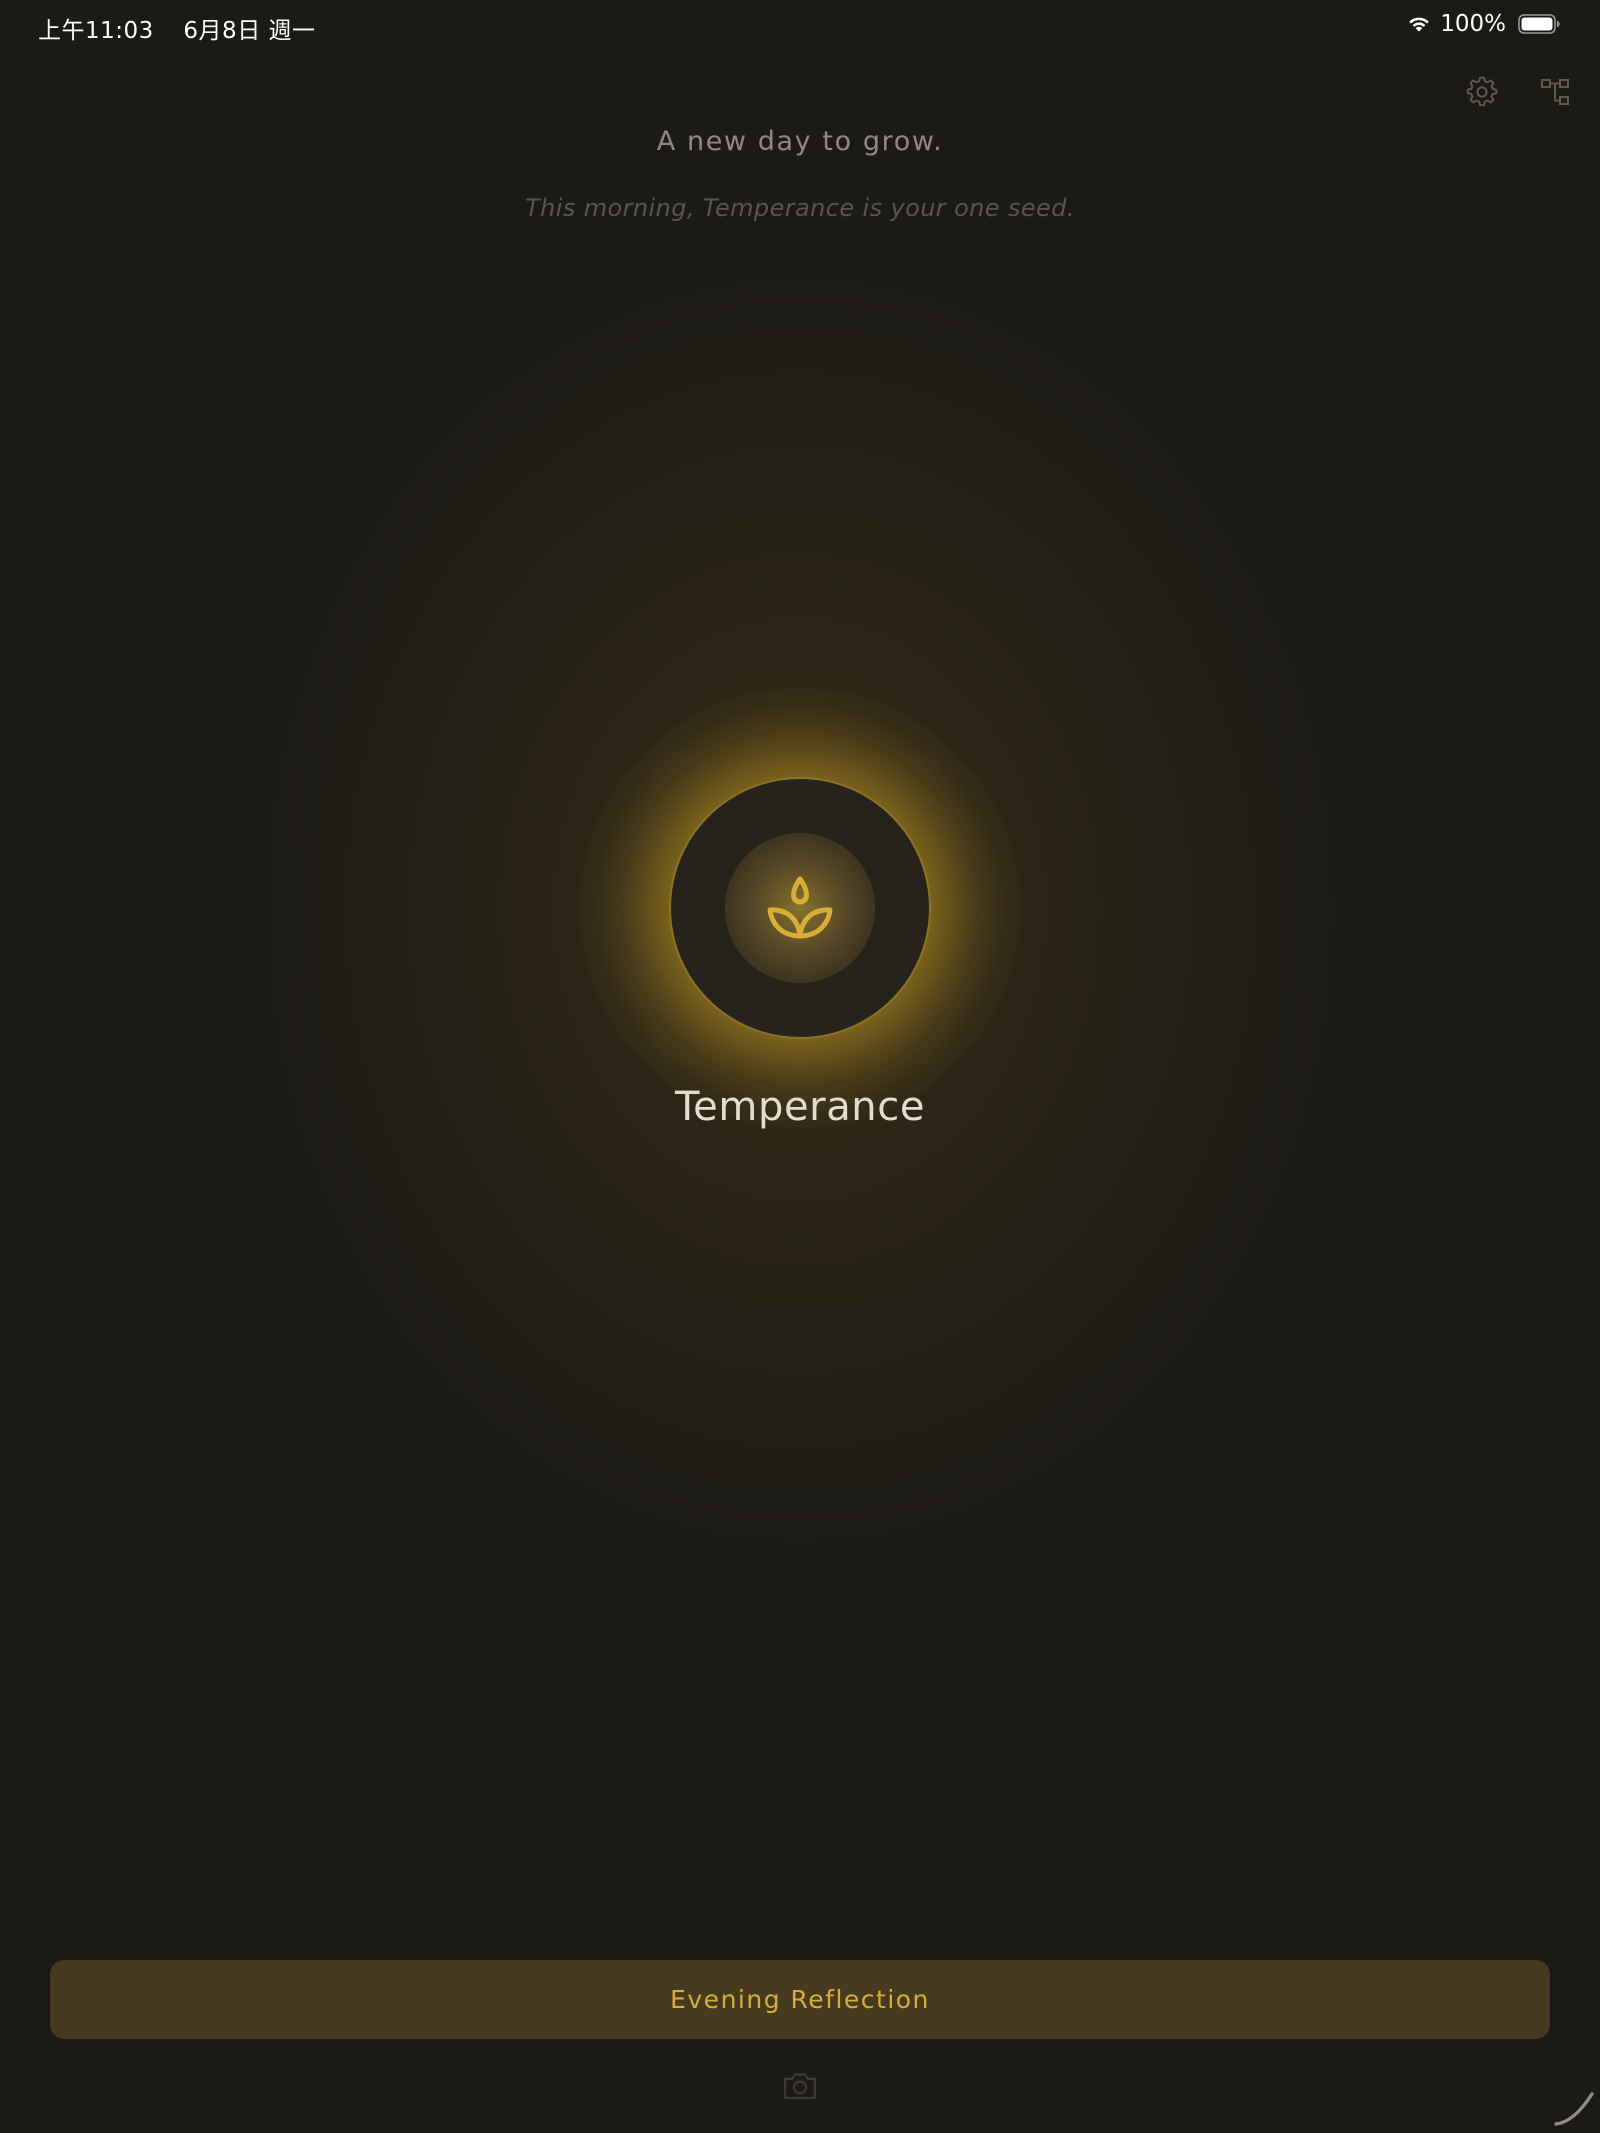 The width and height of the screenshot is (1600, 2133). Describe the element at coordinates (1473, 24) in the screenshot. I see `battery-percent: 100%` at that location.